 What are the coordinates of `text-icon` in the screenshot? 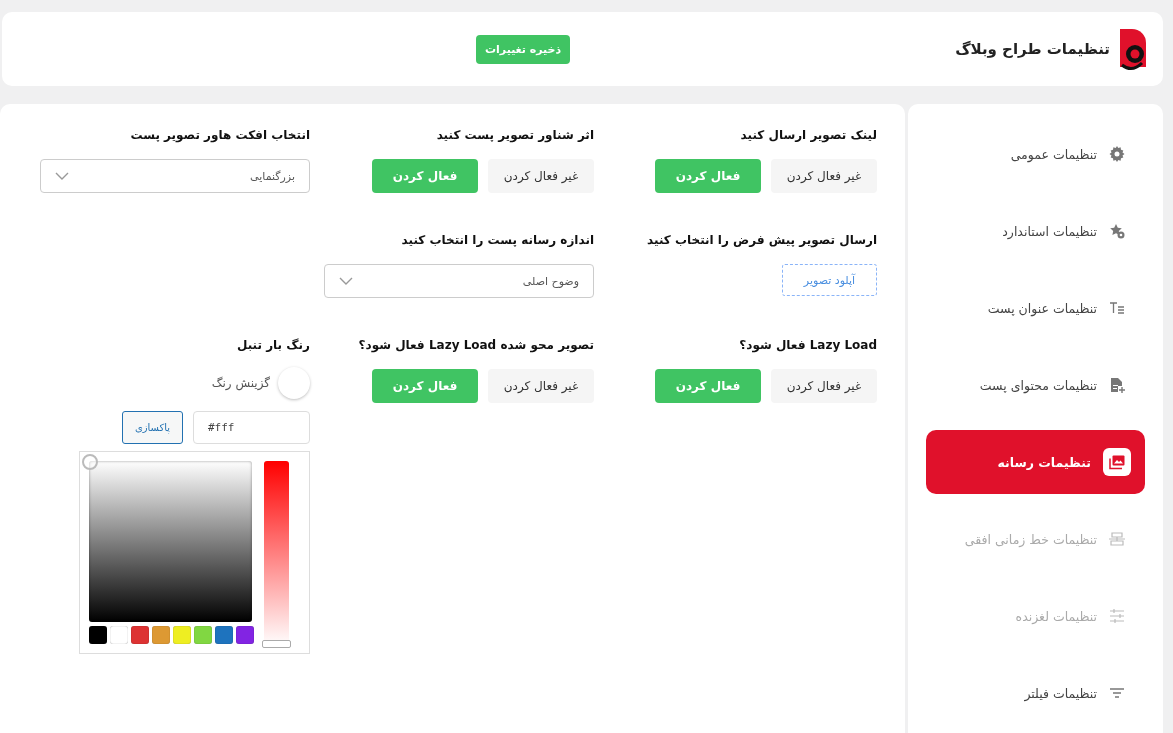 It's located at (1117, 308).